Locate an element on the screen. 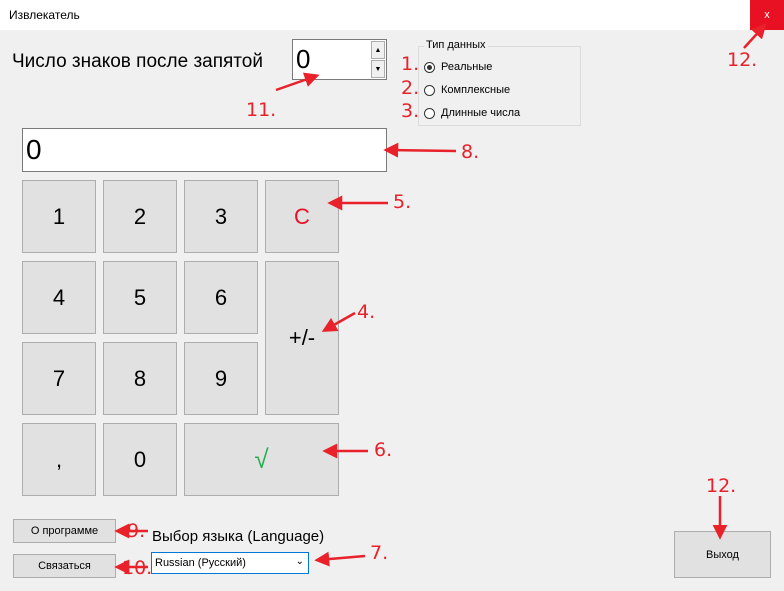  window-title: Извлекатель is located at coordinates (44, 15).